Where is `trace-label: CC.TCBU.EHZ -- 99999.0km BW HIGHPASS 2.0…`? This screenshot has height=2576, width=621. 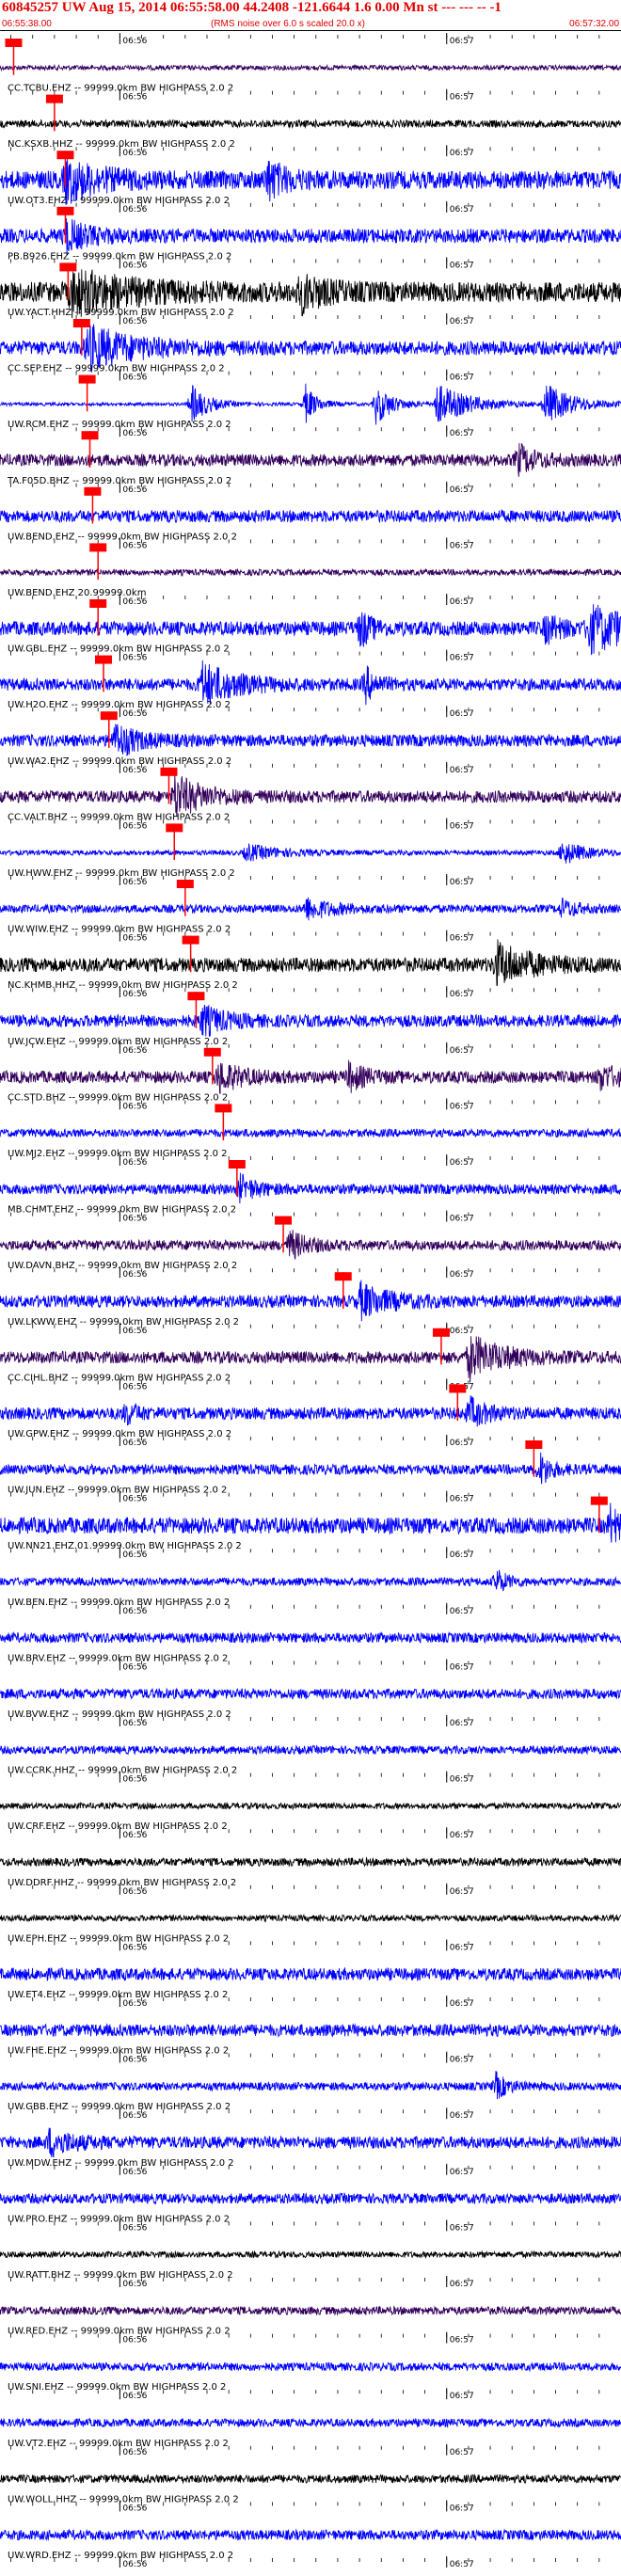
trace-label: CC.TCBU.EHZ -- 99999.0km BW HIGHPASS 2.0… is located at coordinates (120, 89).